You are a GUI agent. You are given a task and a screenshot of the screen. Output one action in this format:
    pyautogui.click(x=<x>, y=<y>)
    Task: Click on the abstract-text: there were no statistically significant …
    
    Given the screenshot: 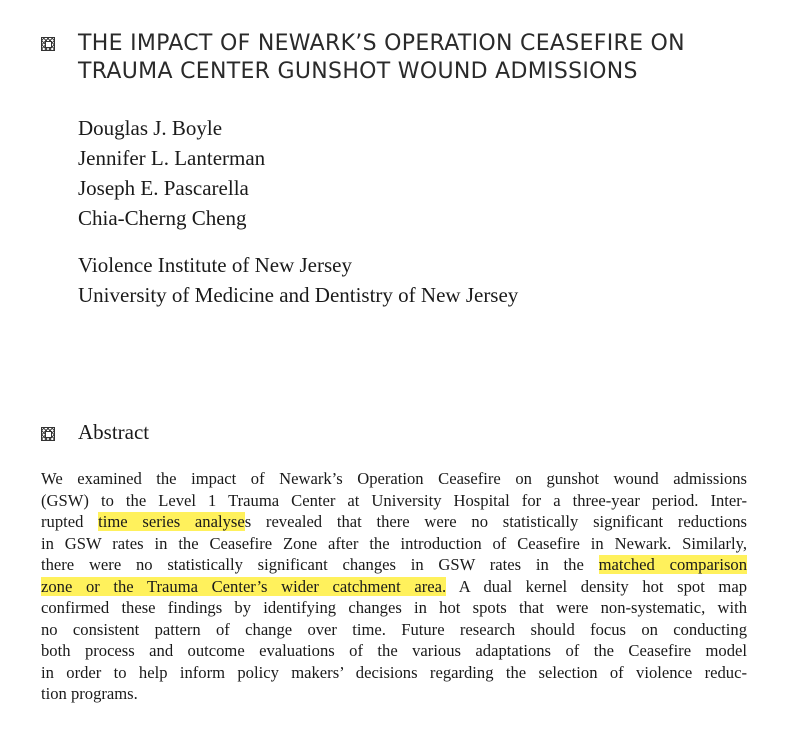 What is the action you would take?
    pyautogui.click(x=320, y=564)
    